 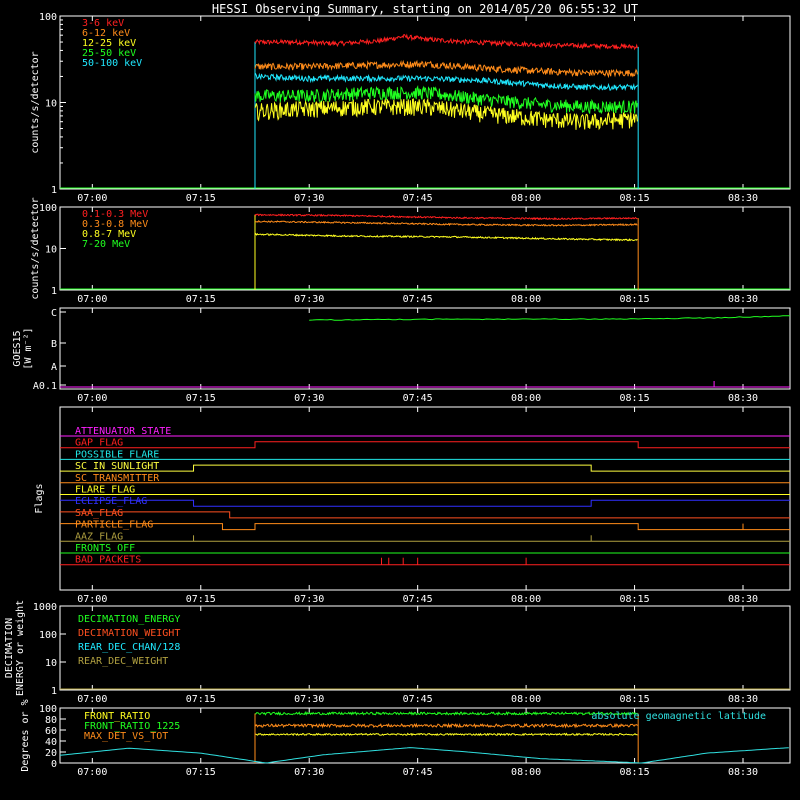 I want to click on flag-label: FRONTS_OFF, so click(x=105, y=548).